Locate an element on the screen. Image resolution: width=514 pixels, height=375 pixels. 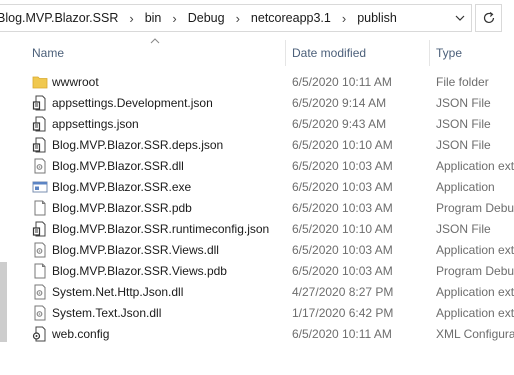
refresh-icon is located at coordinates (488, 18).